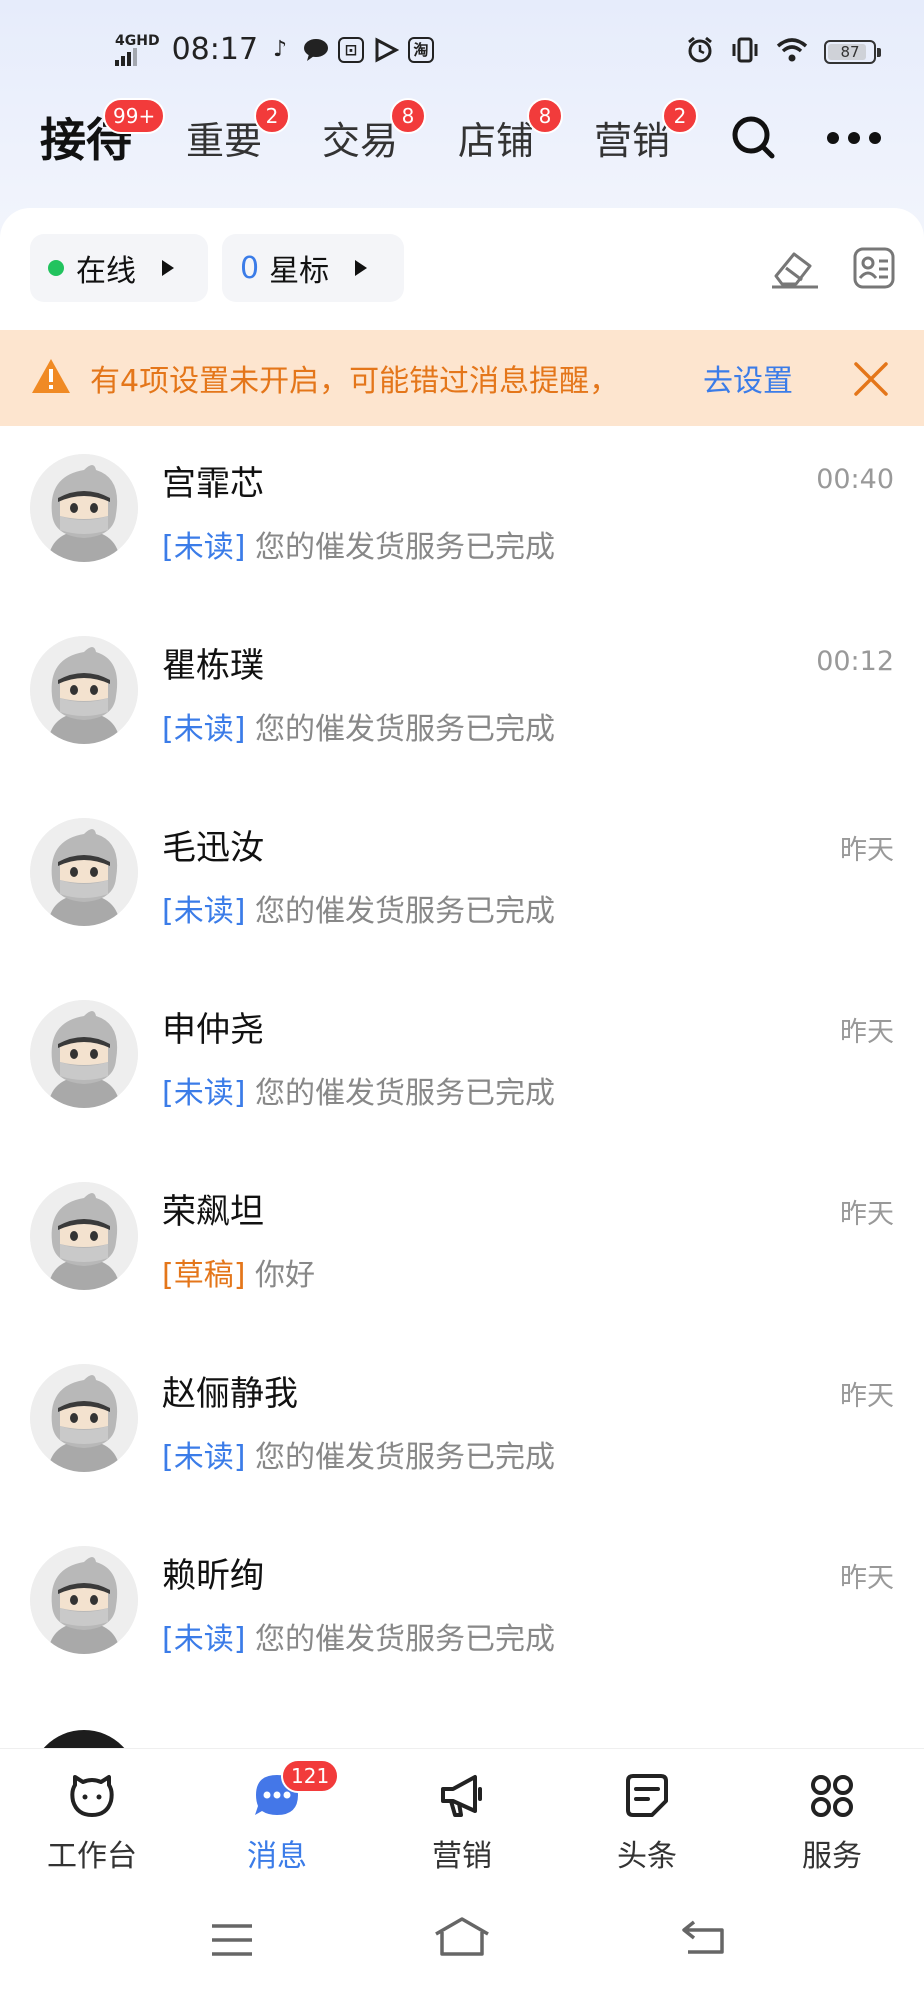 This screenshot has height=2000, width=924. Describe the element at coordinates (250, 268) in the screenshot. I see `star-count: 0` at that location.